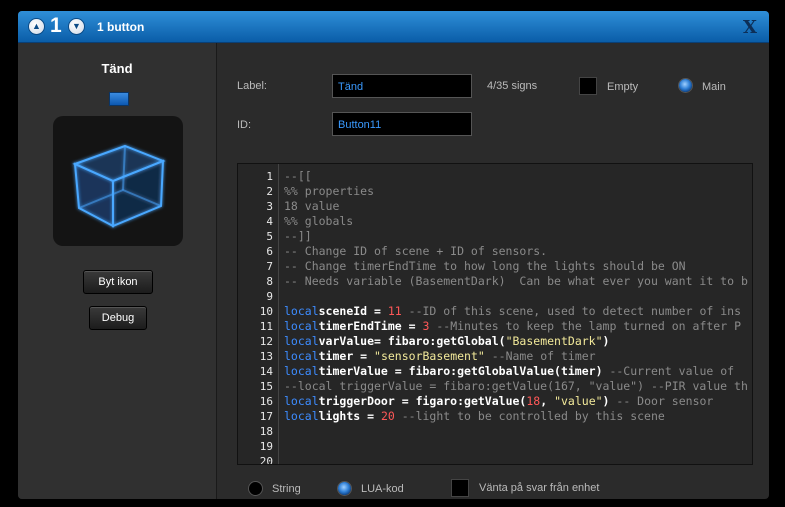  What do you see at coordinates (343, 311) in the screenshot?
I see `code-token: sceneId` at bounding box center [343, 311].